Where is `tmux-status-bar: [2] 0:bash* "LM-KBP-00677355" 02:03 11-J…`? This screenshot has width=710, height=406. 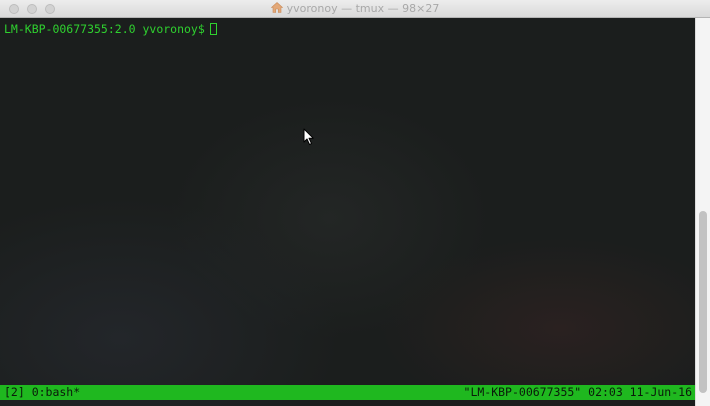
tmux-status-bar: [2] 0:bash* "LM-KBP-00677355" 02:03 11-J… is located at coordinates (347, 392).